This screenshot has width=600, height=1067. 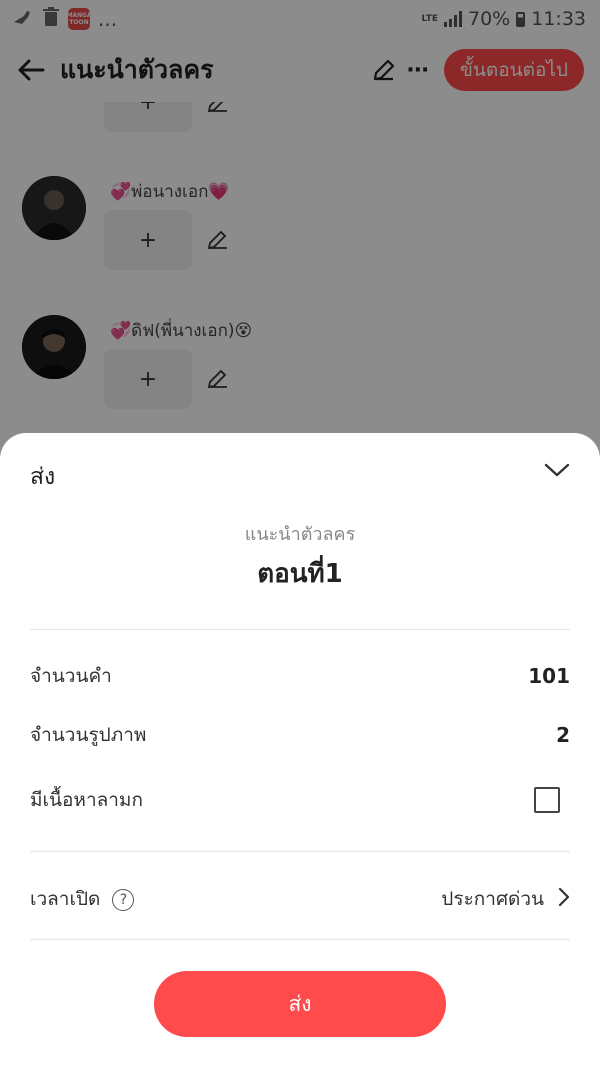 What do you see at coordinates (557, 470) in the screenshot?
I see `chevron-down-icon` at bounding box center [557, 470].